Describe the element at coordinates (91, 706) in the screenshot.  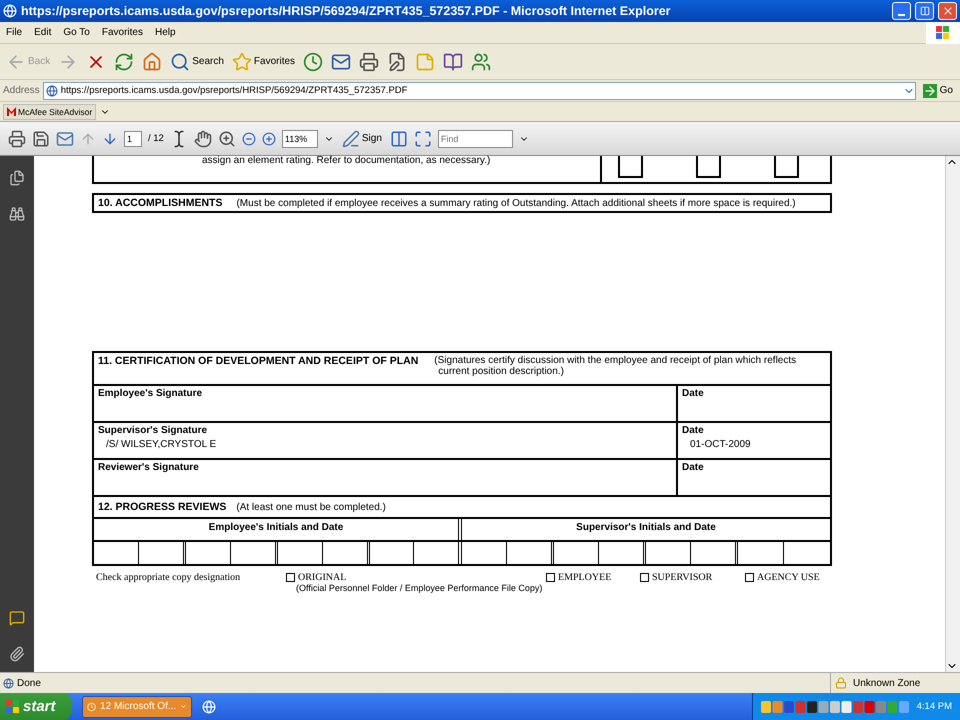
I see `app-icon` at that location.